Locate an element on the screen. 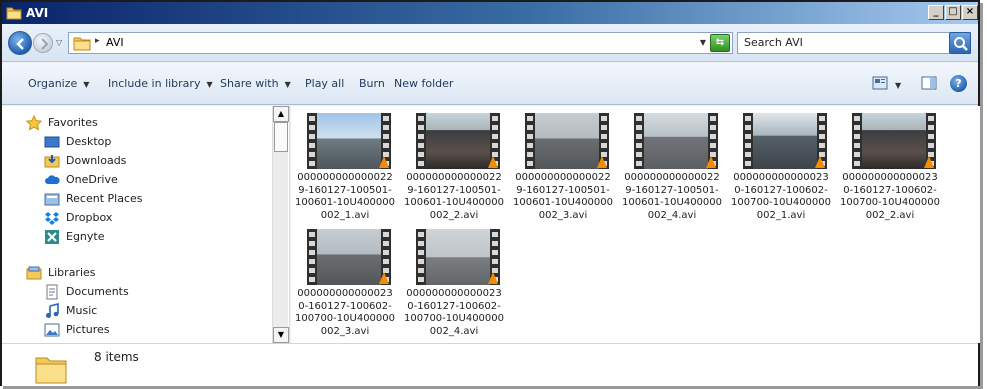 Image resolution: width=987 pixels, height=389 pixels. organize-menu: Organize ▼ is located at coordinates (58, 83).